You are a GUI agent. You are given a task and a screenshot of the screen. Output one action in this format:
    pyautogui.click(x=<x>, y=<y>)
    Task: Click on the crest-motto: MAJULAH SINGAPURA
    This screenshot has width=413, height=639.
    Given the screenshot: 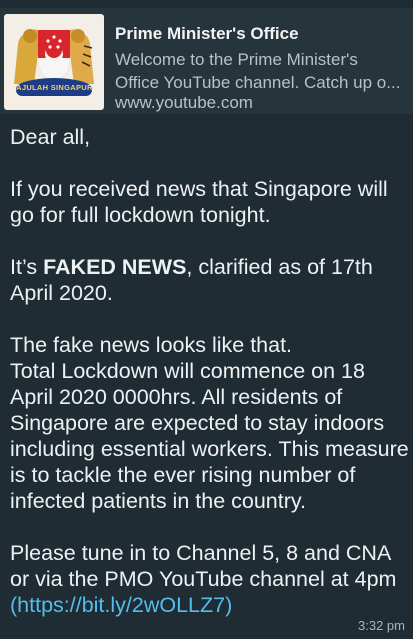 What is the action you would take?
    pyautogui.click(x=54, y=87)
    